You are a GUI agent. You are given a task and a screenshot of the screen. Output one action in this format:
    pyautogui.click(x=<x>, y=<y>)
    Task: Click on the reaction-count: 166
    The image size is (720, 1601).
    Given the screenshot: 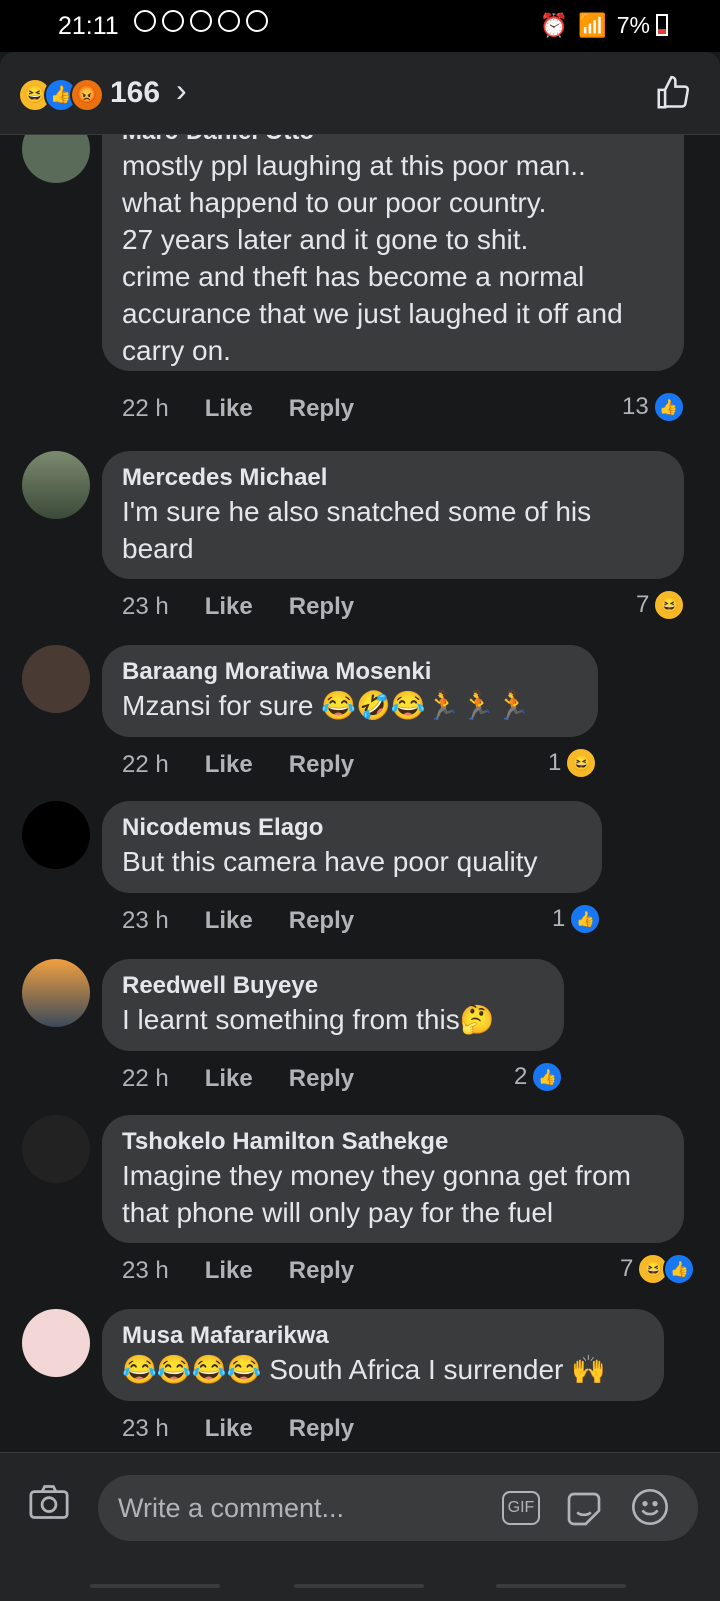 What is the action you would take?
    pyautogui.click(x=135, y=93)
    